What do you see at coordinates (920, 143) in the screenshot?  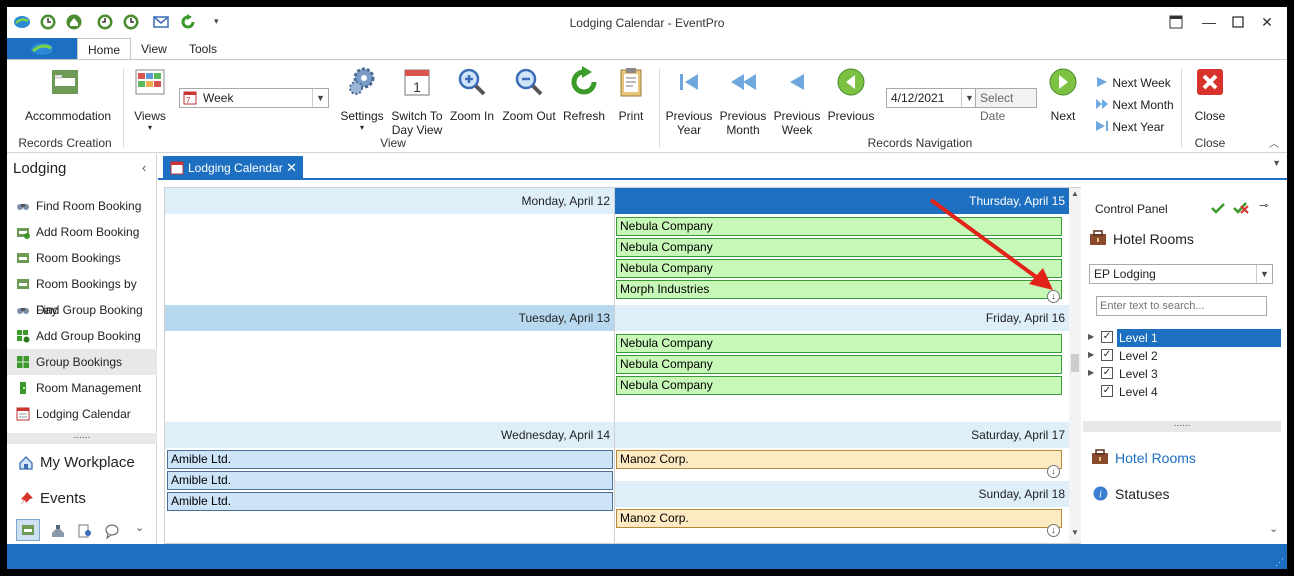 I see `records-navigation-group-label: Records Navigation` at bounding box center [920, 143].